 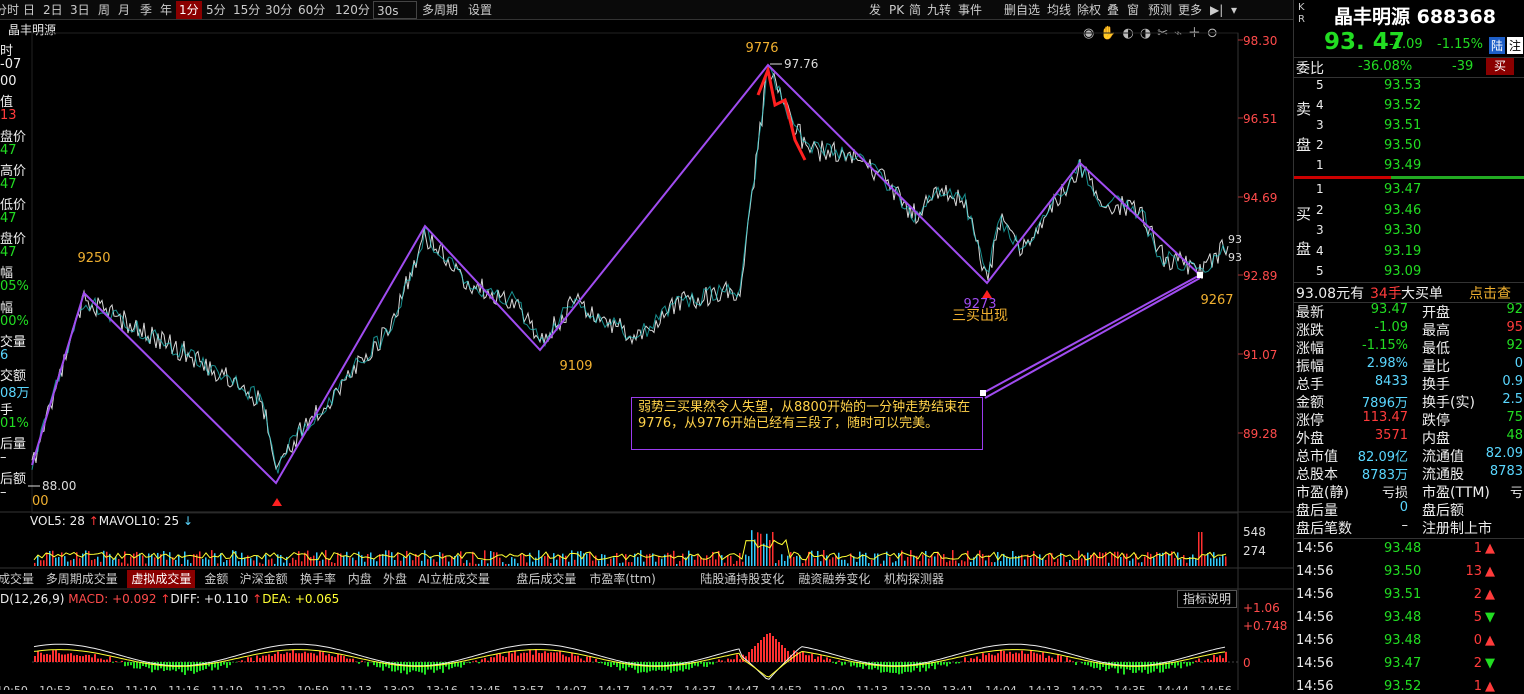 I want to click on bid-level-0: 1, so click(x=1320, y=189).